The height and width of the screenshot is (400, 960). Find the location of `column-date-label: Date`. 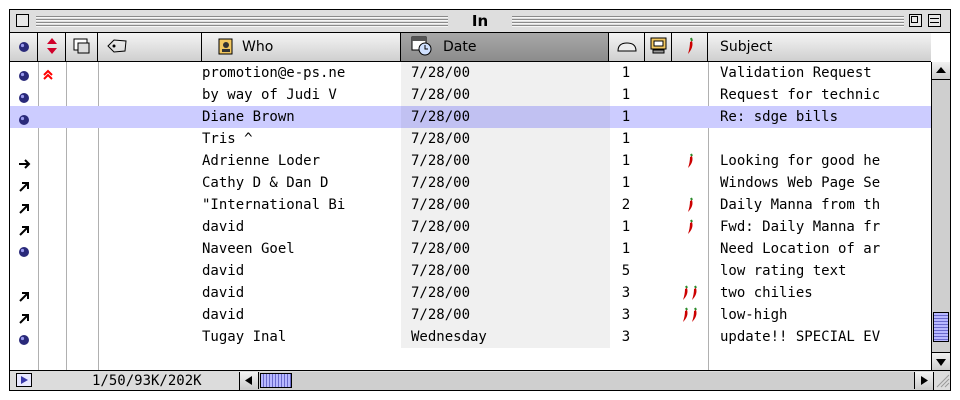

column-date-label: Date is located at coordinates (460, 47).